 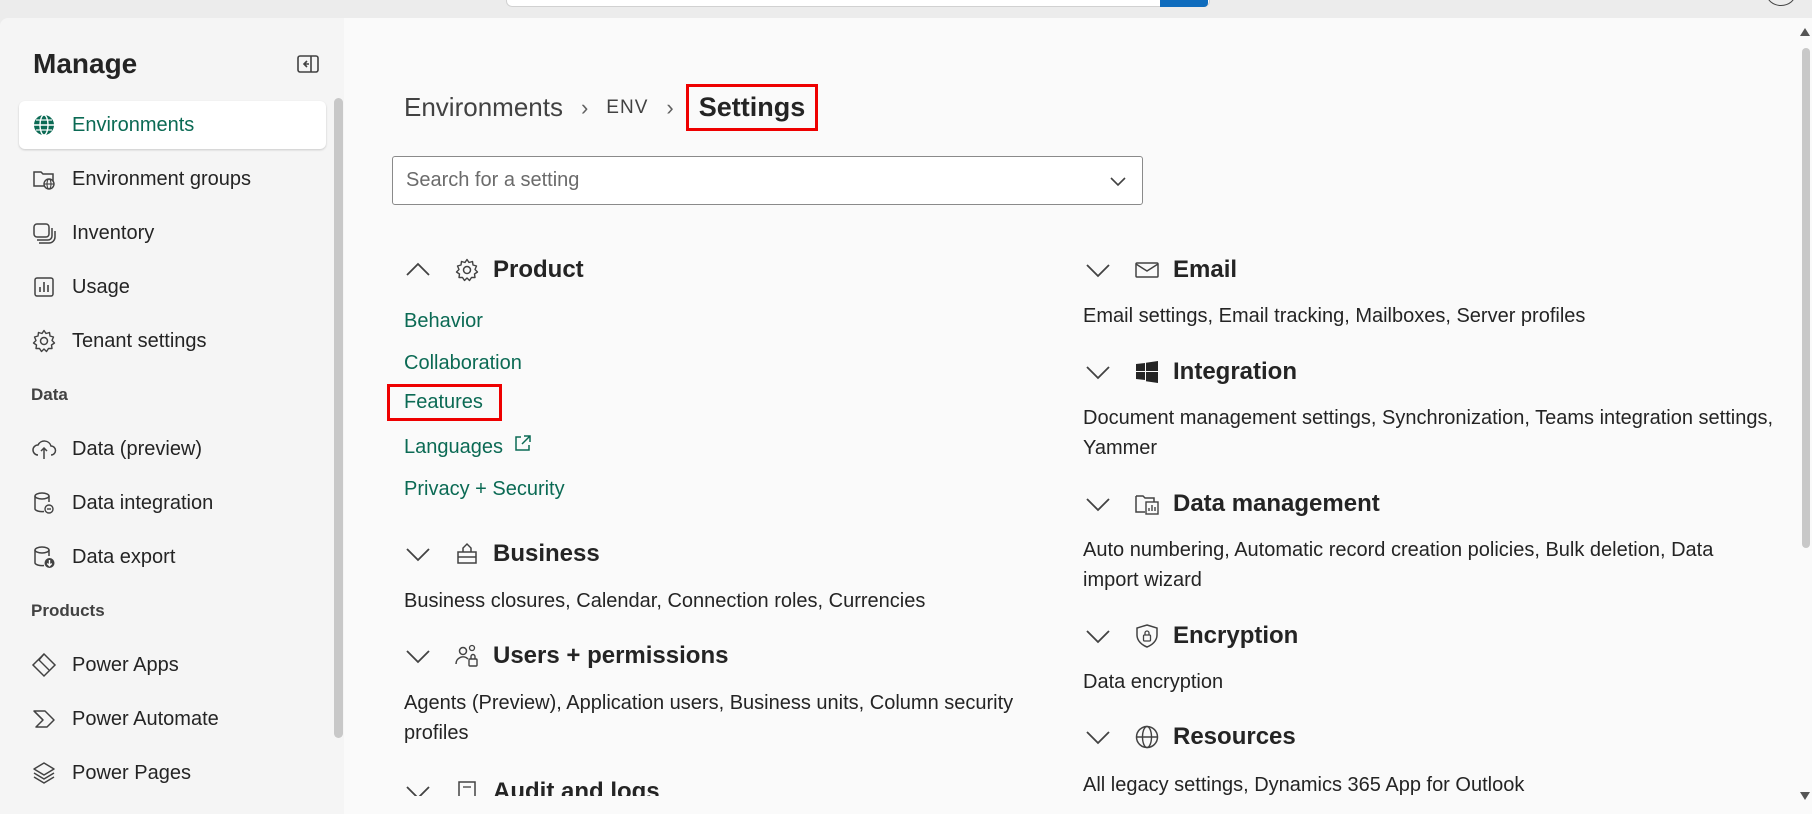 I want to click on sidebar-item-label: Environment groups, so click(x=161, y=178).